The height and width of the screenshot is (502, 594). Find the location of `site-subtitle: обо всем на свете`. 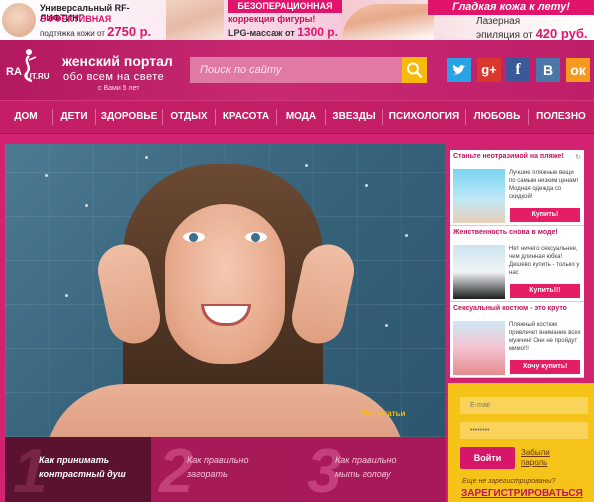

site-subtitle: обо всем на свете is located at coordinates (114, 77).